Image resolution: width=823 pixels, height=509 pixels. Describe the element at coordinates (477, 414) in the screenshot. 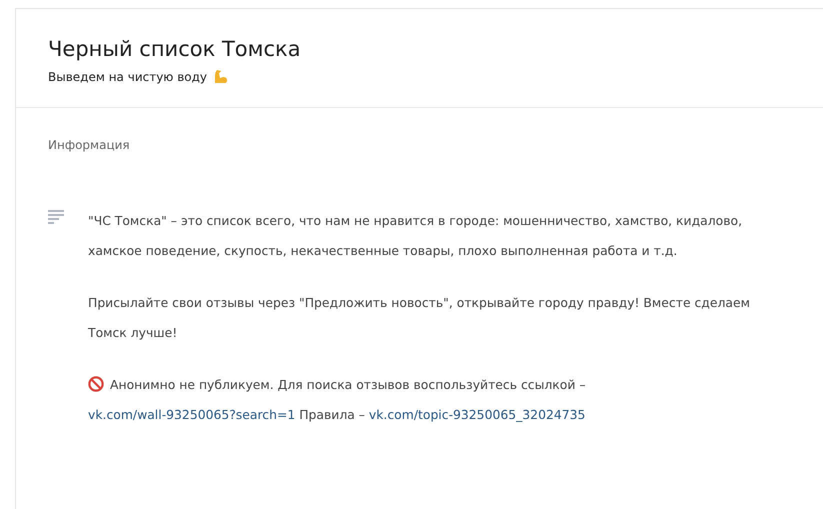

I see `link: vk.com/topic-93250065_32024735` at that location.